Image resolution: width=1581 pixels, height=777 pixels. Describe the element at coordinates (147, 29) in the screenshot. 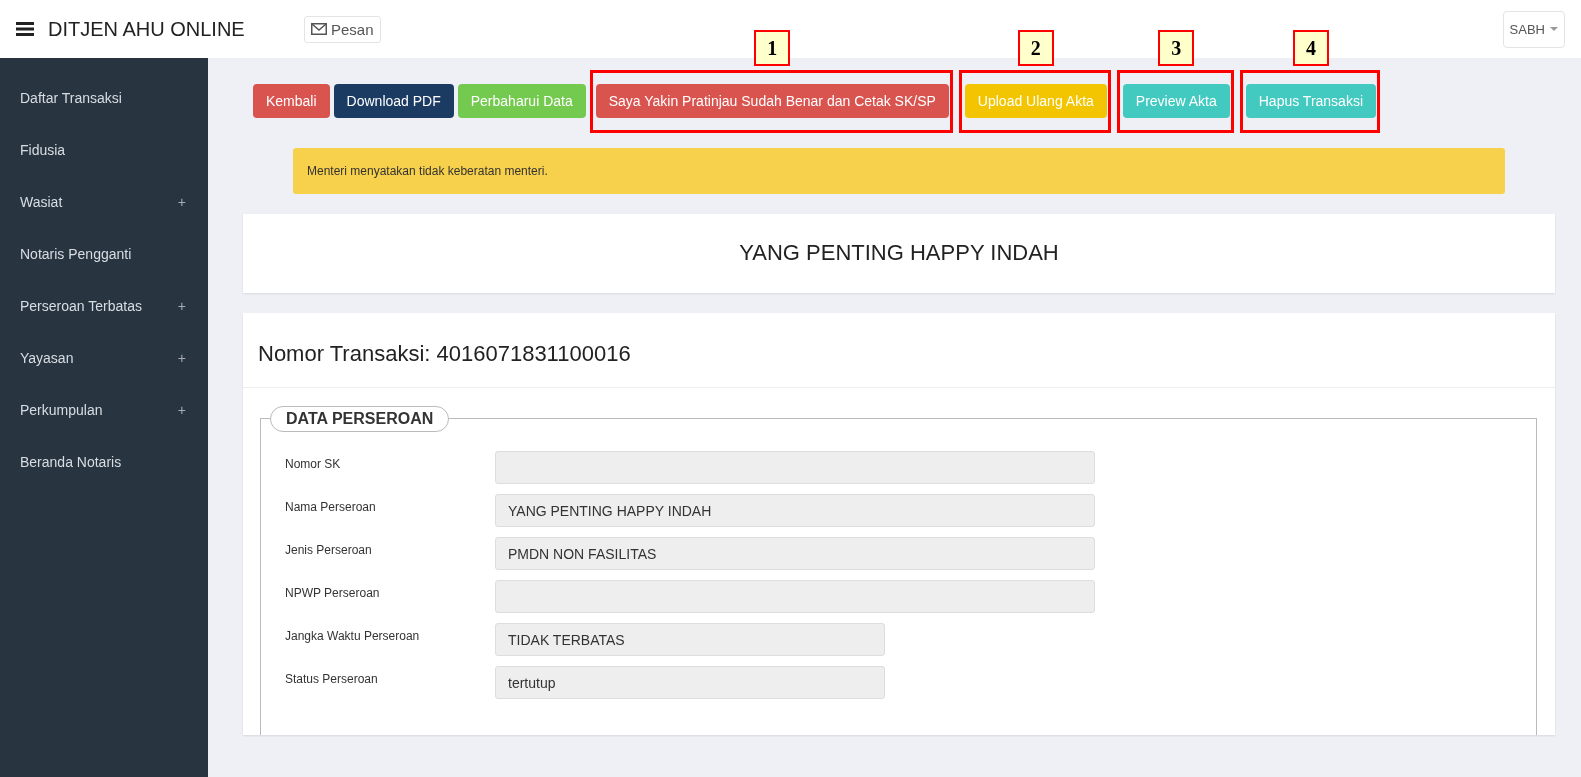

I see `app-title: DITJEN AHU ONLINE` at that location.